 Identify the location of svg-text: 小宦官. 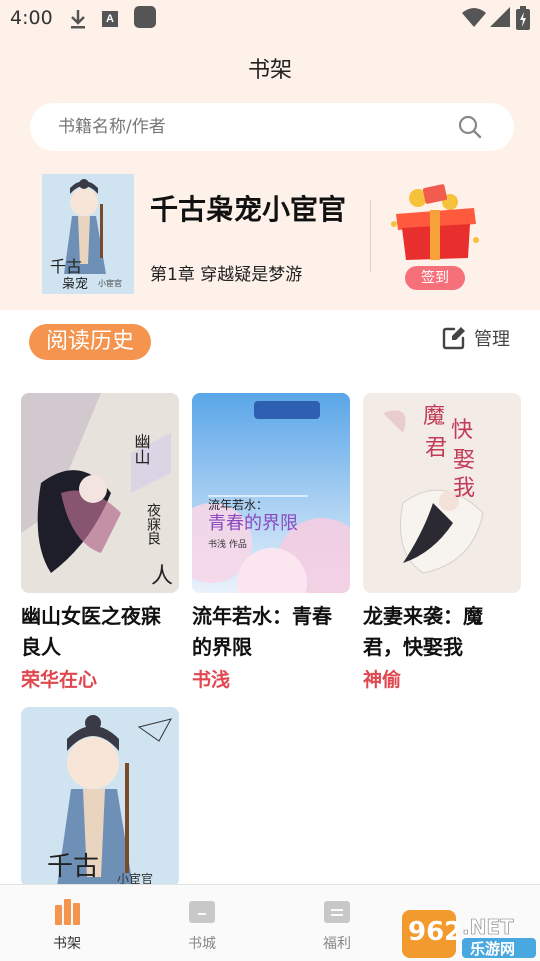
(110, 283).